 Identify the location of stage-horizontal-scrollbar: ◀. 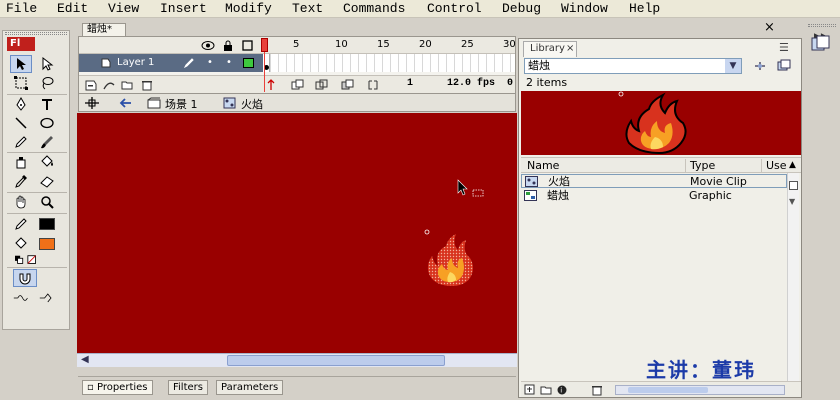
(297, 360).